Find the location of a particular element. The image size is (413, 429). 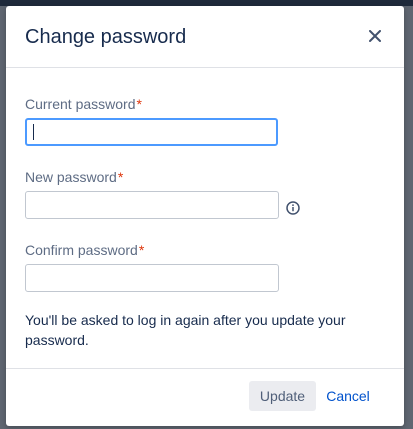

close-icon is located at coordinates (375, 36).